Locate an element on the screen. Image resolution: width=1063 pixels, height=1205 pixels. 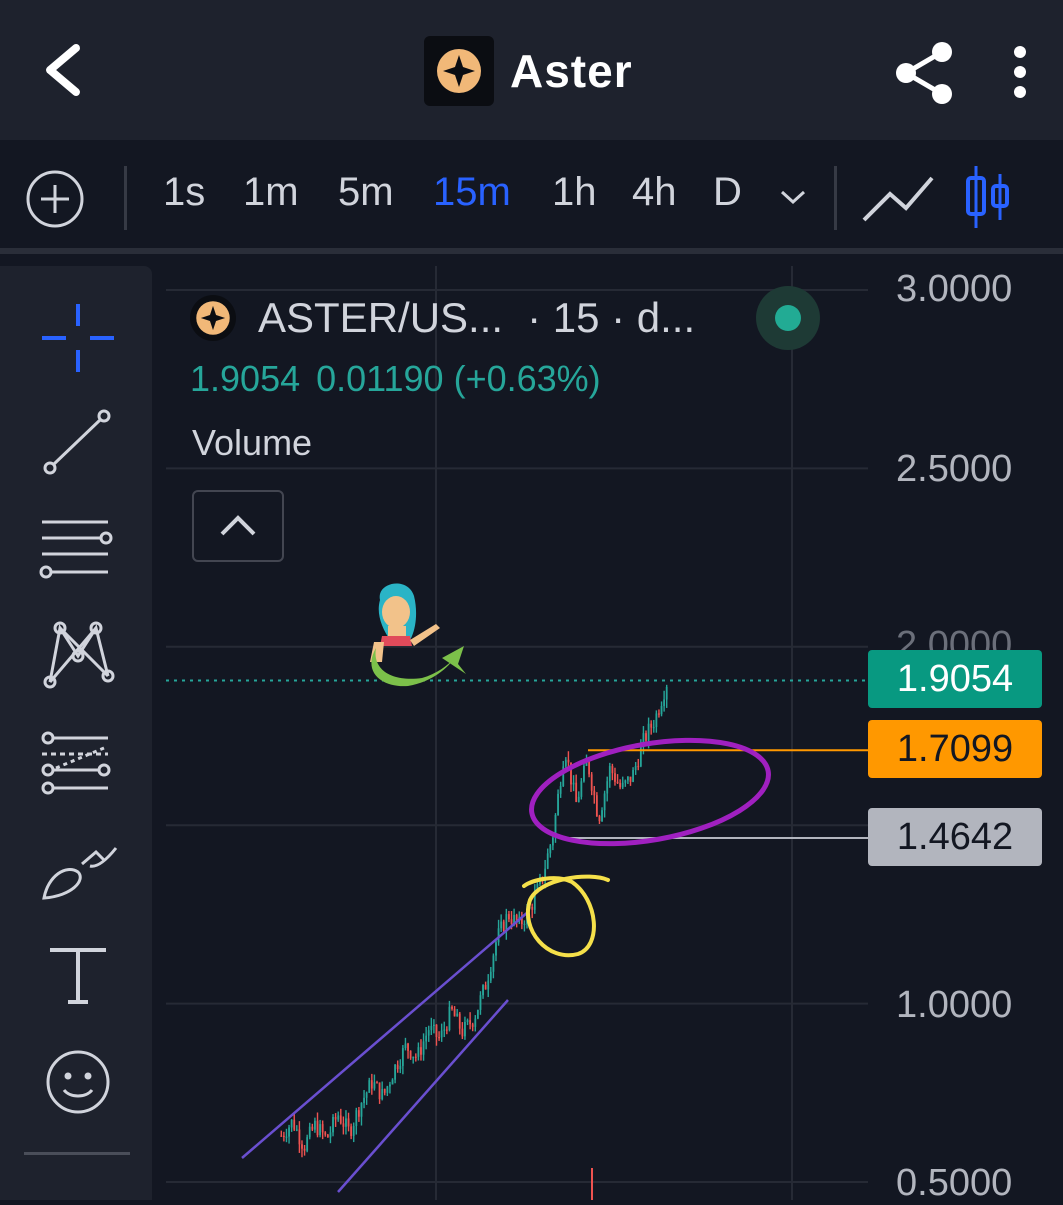
chevron-down-icon is located at coordinates (793, 197).